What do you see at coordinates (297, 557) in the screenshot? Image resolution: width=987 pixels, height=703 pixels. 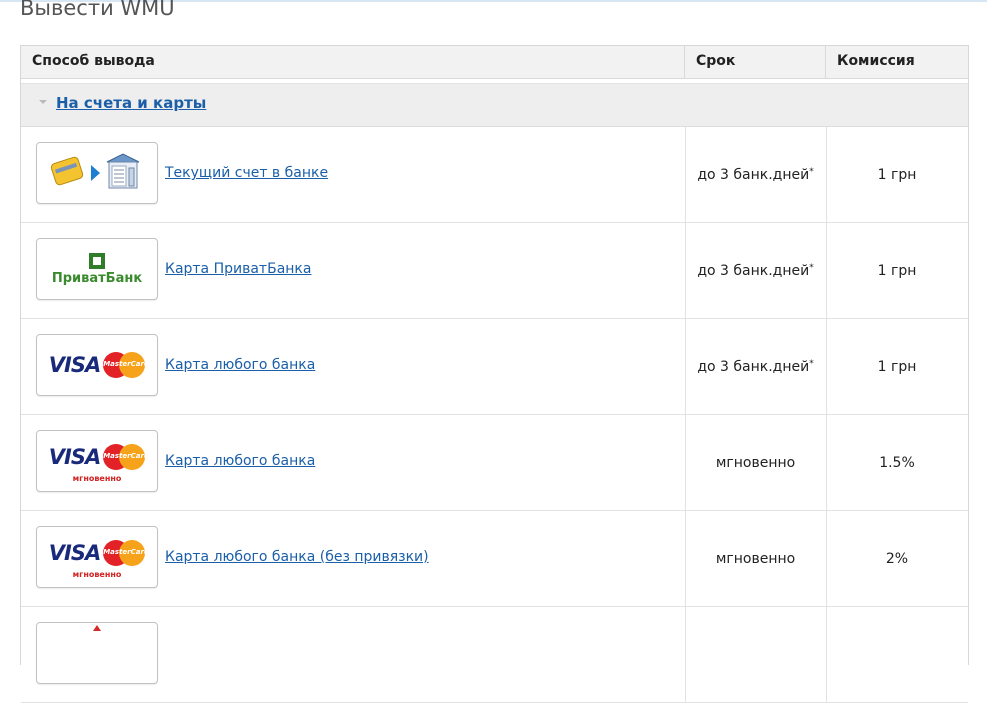 I see `method-link: Карта любого банка (без привязки)` at bounding box center [297, 557].